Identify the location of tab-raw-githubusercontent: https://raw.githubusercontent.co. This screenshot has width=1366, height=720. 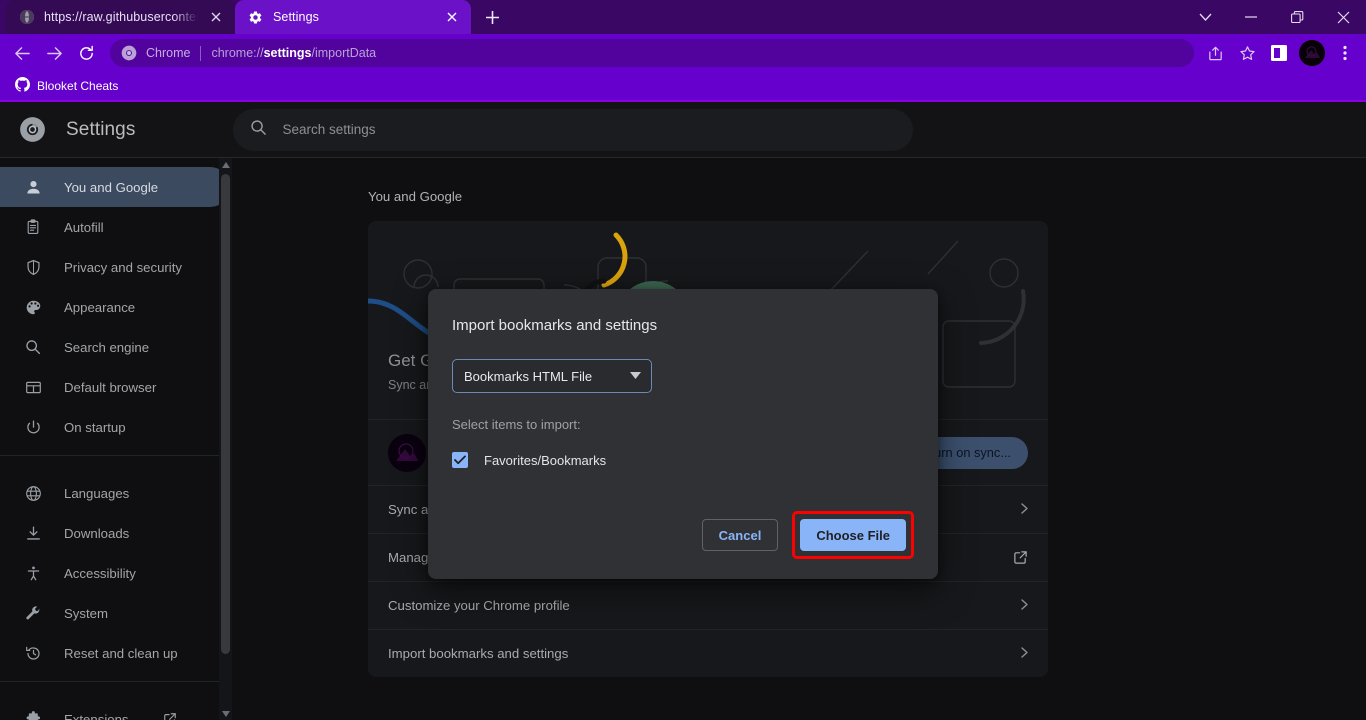
(120, 17).